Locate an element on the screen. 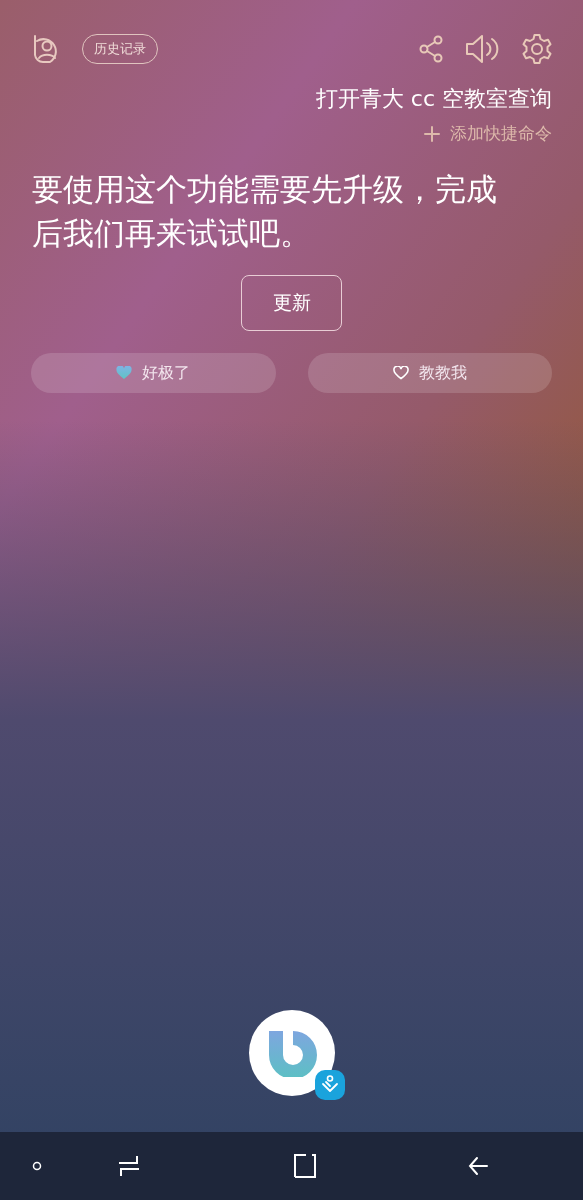  dot-icon is located at coordinates (37, 1166).